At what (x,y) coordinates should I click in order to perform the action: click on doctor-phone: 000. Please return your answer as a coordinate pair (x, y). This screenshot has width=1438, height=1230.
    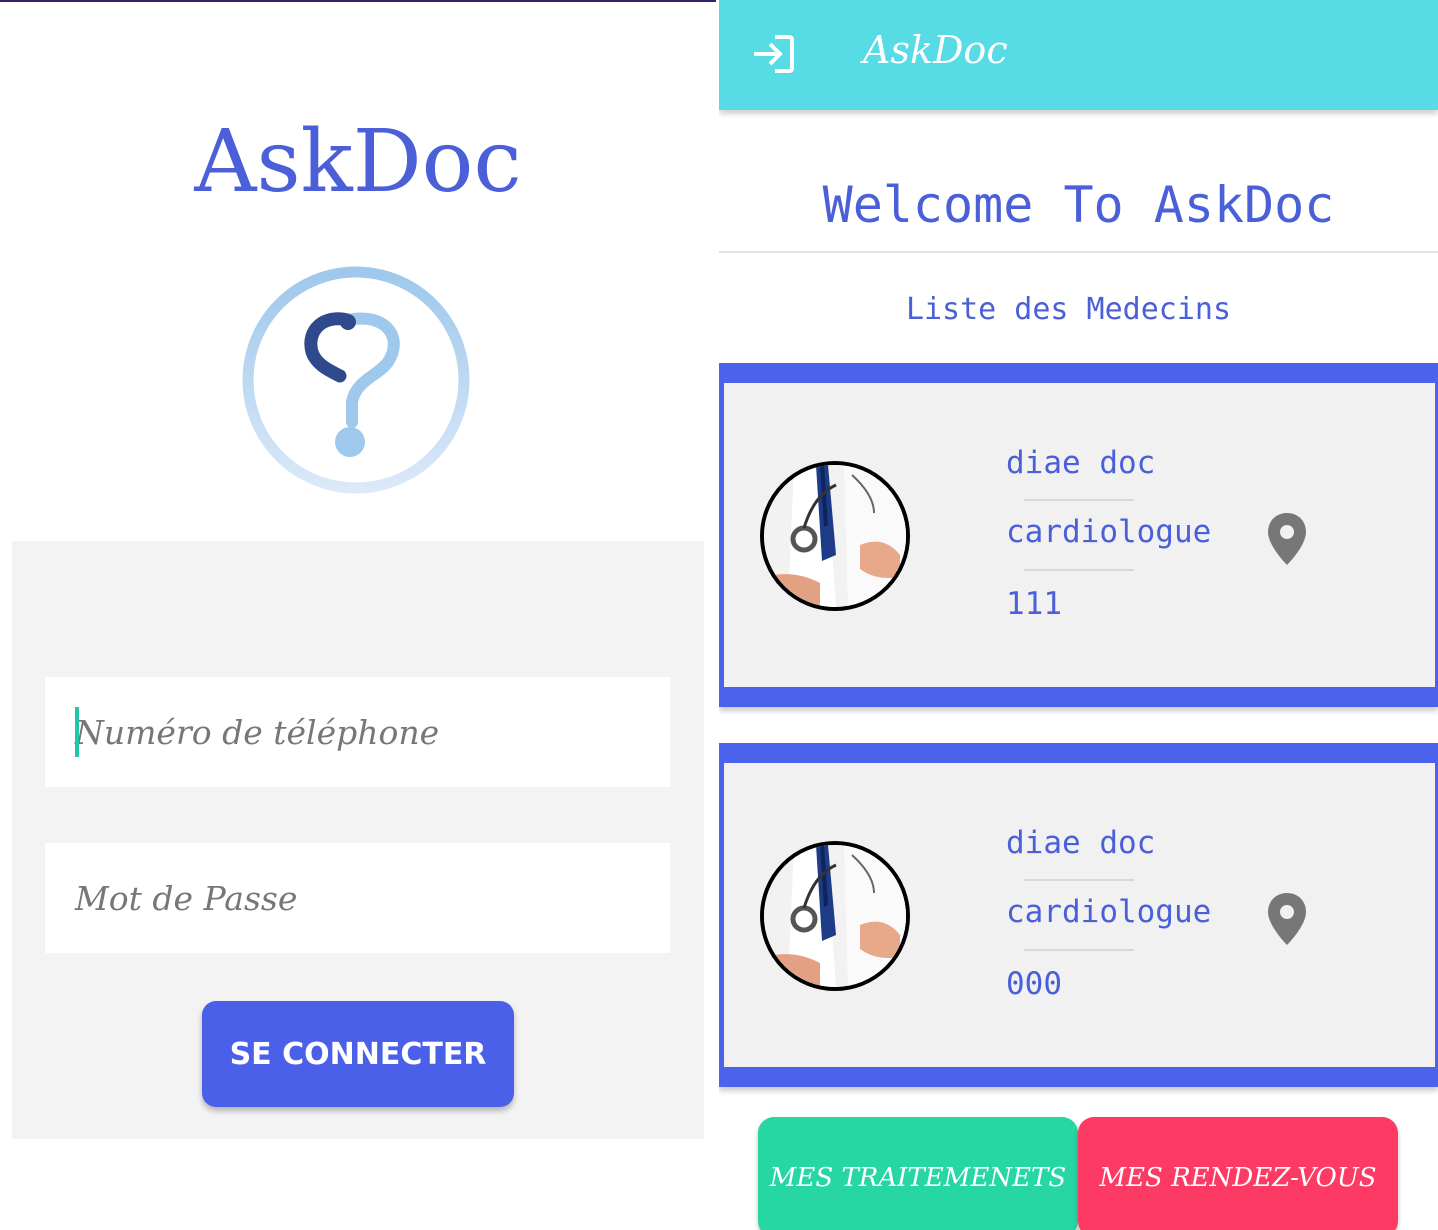
    Looking at the image, I should click on (1034, 984).